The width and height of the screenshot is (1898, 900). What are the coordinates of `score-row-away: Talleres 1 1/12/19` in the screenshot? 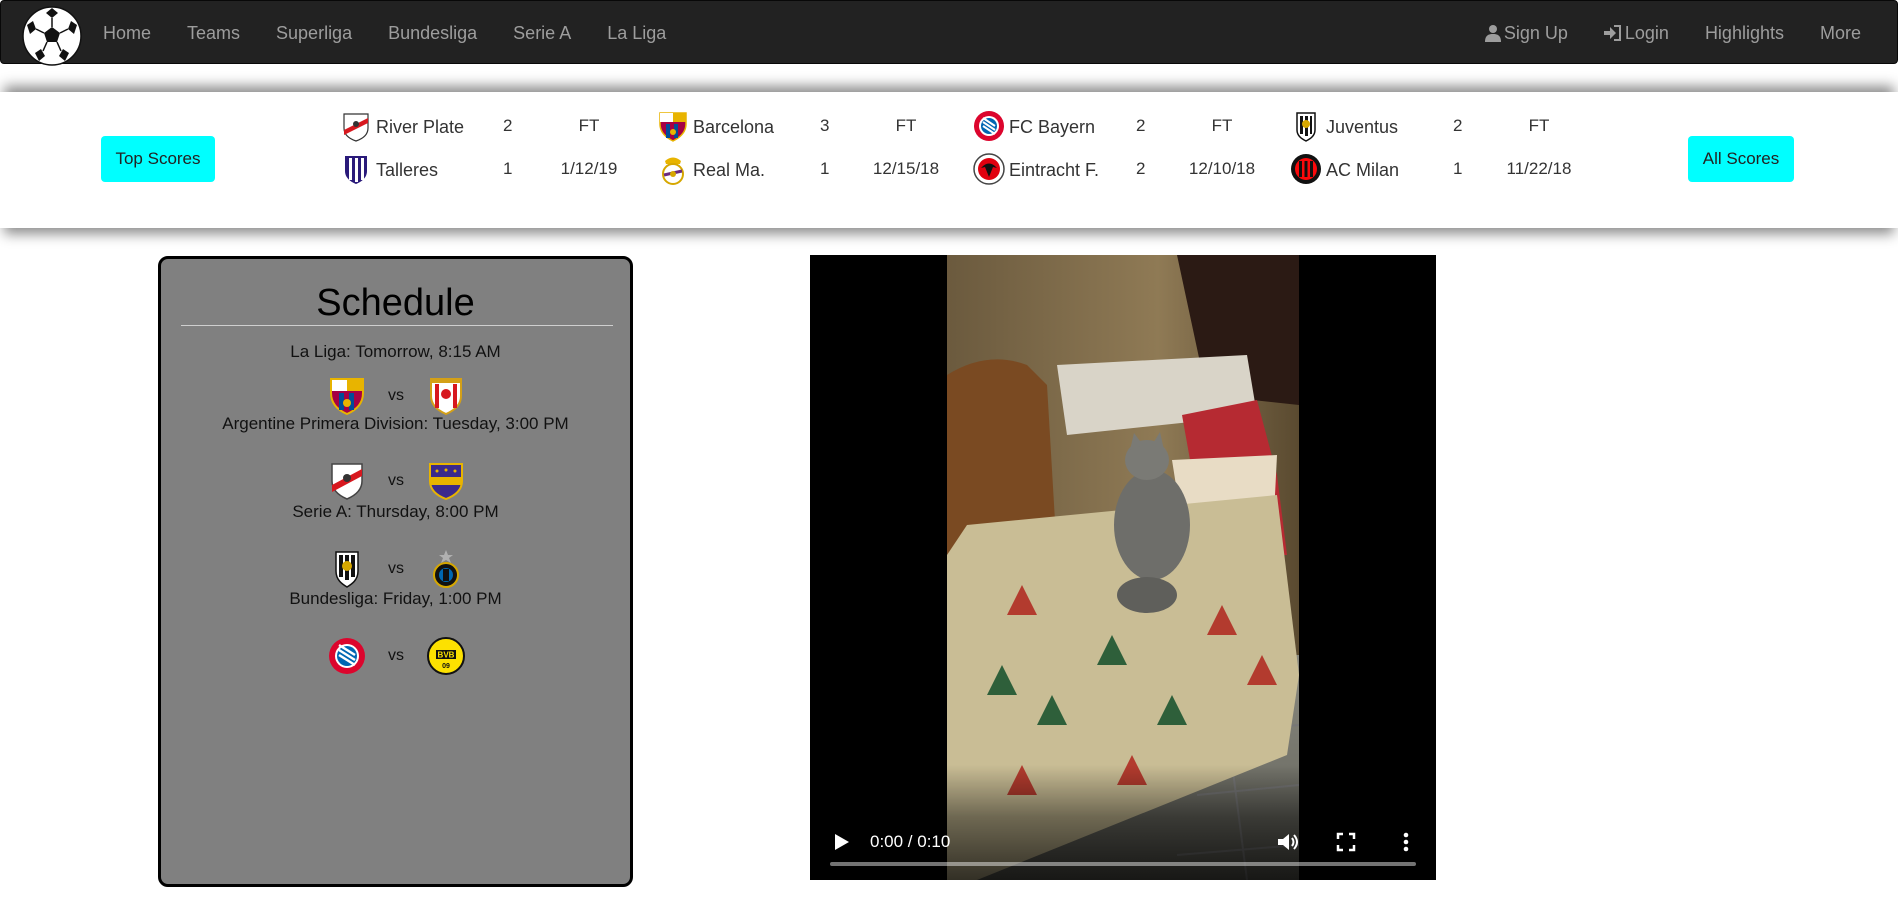 It's located at (485, 169).